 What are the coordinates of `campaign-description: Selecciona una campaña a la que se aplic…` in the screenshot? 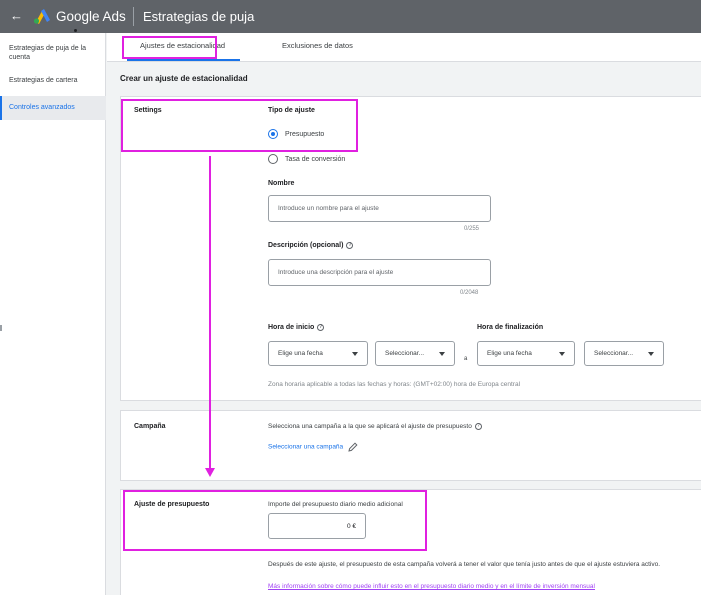 It's located at (375, 426).